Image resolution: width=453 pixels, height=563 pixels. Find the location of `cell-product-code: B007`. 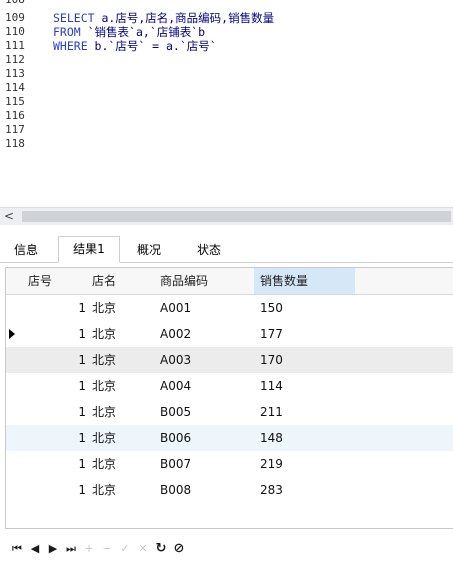

cell-product-code: B007 is located at coordinates (209, 464).